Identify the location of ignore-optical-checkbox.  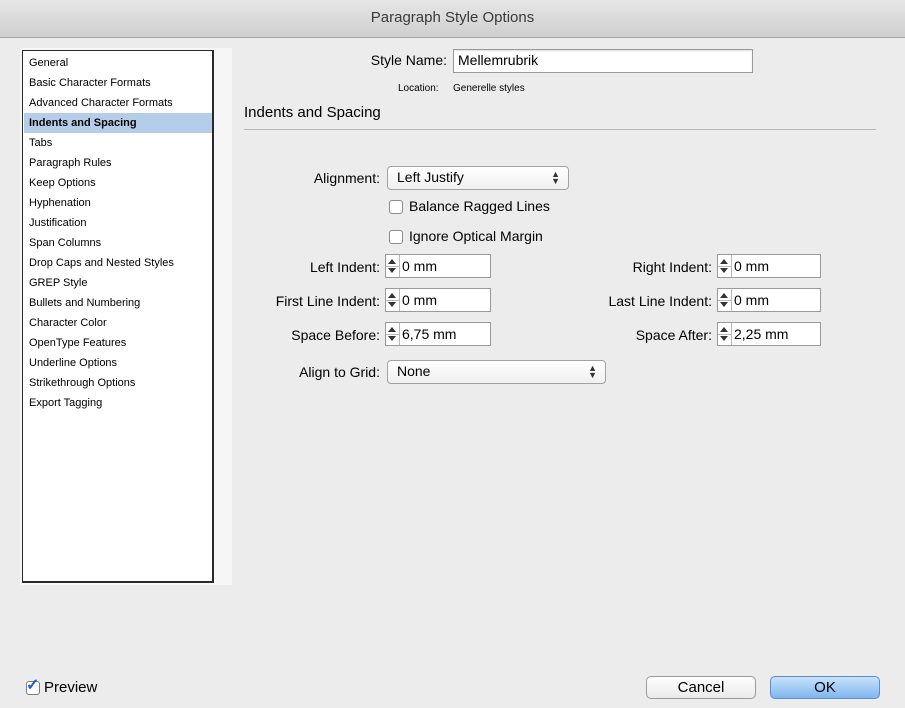
(396, 237).